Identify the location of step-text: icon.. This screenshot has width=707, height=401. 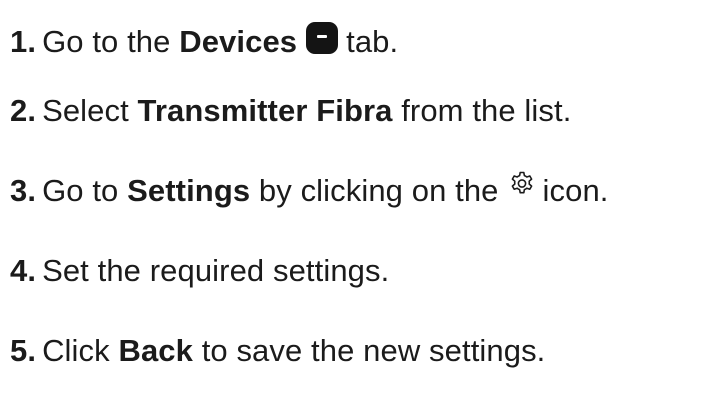
(575, 190).